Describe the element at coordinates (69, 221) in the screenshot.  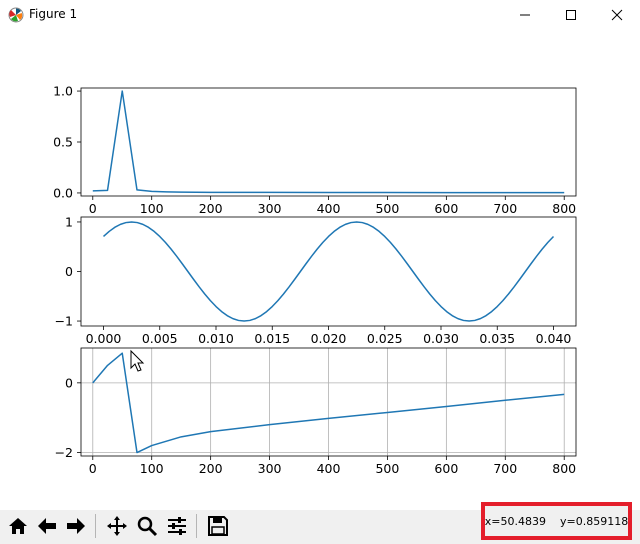
I see `y-tick-label: 1` at that location.